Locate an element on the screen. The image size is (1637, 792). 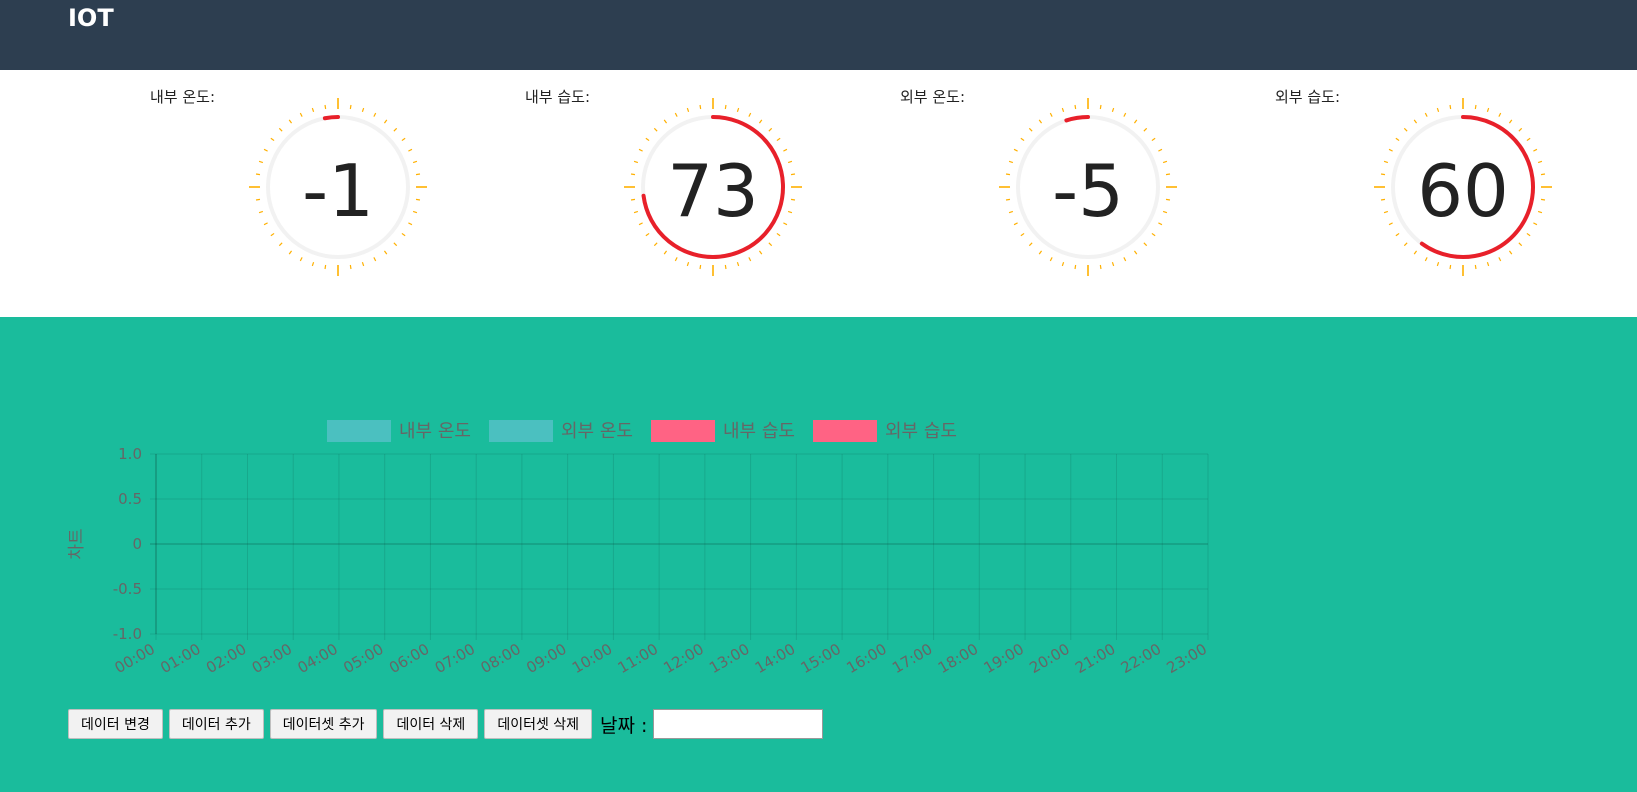
x-tick-label: 05:00 is located at coordinates (363, 658).